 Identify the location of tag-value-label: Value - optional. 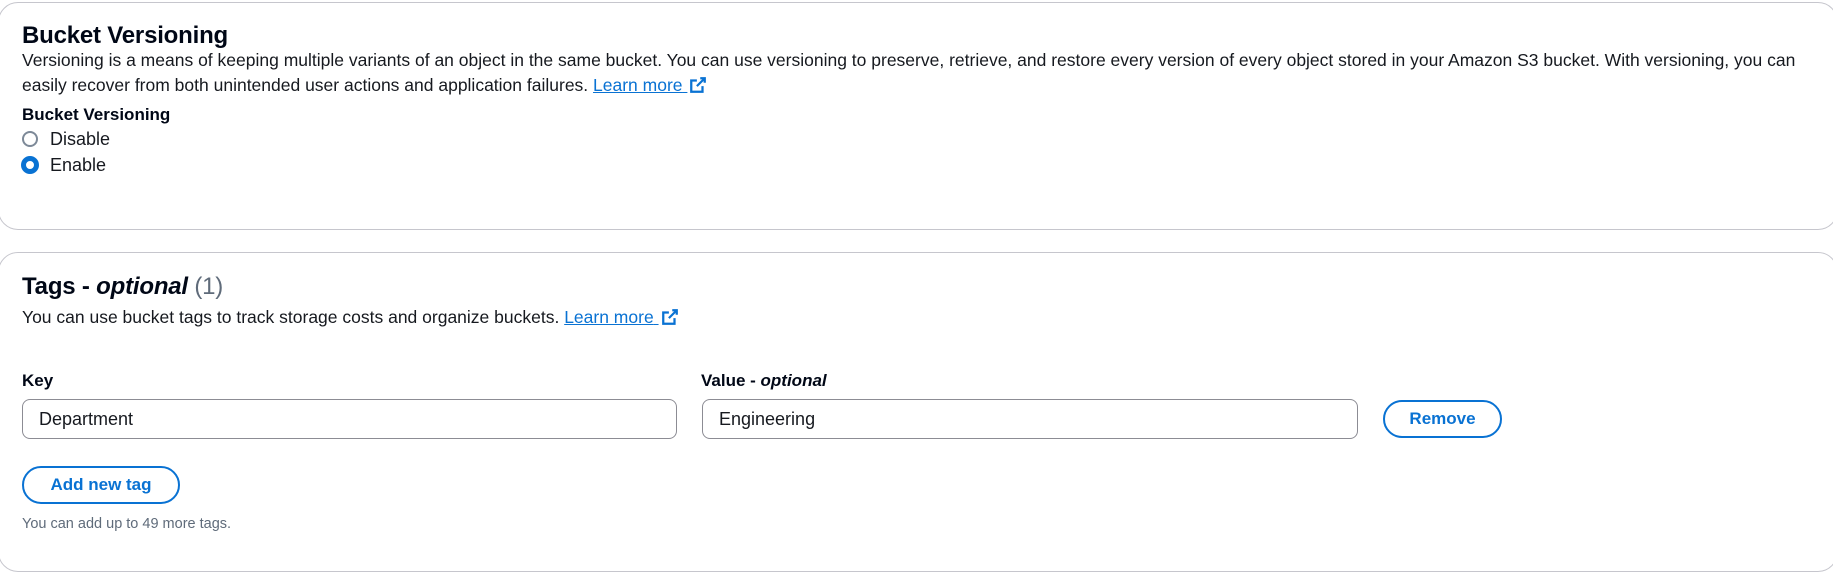
(764, 381).